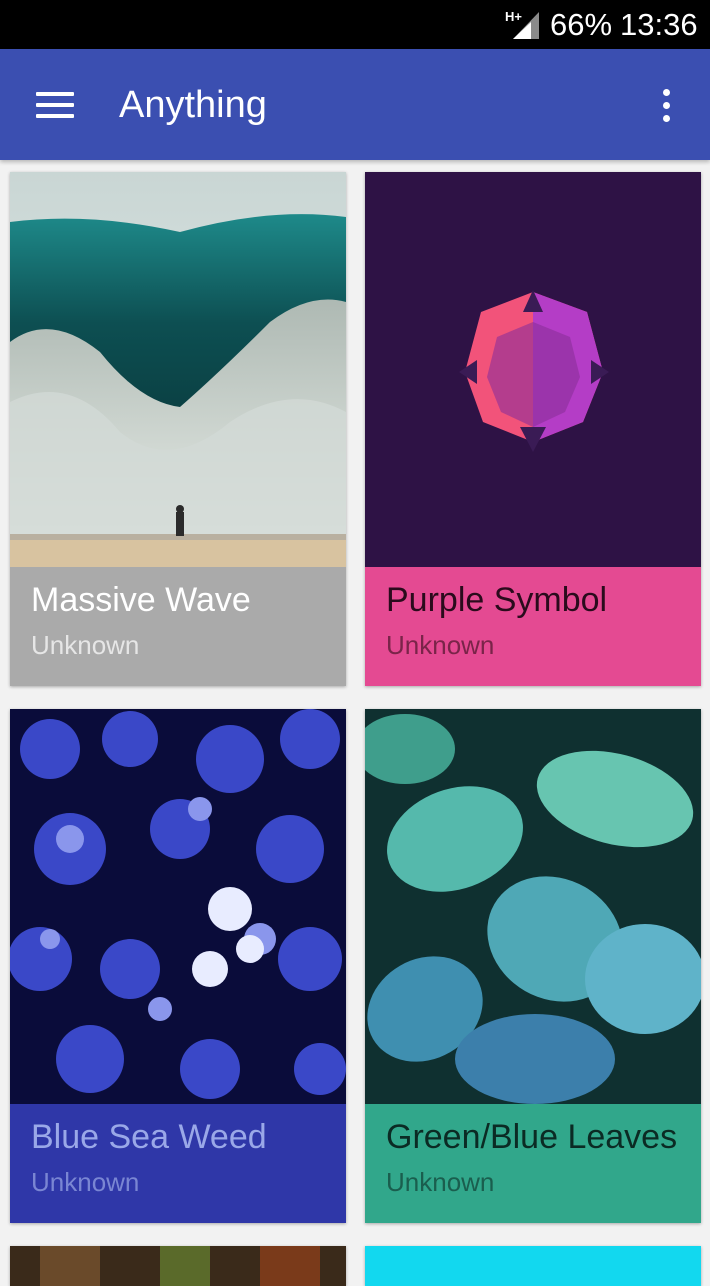 The image size is (710, 1286). I want to click on card-caption: Massive Wave Unknown, so click(178, 626).